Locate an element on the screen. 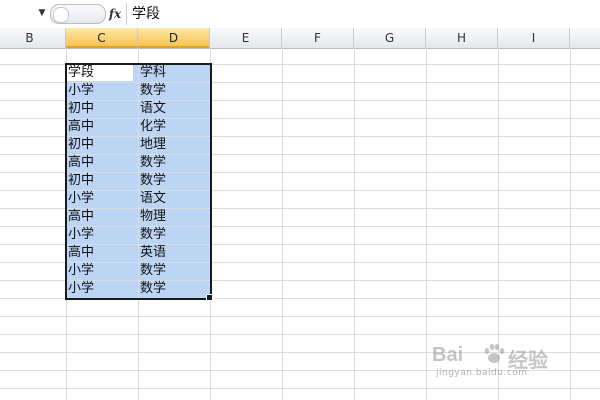  formula-input: 学段 is located at coordinates (362, 14).